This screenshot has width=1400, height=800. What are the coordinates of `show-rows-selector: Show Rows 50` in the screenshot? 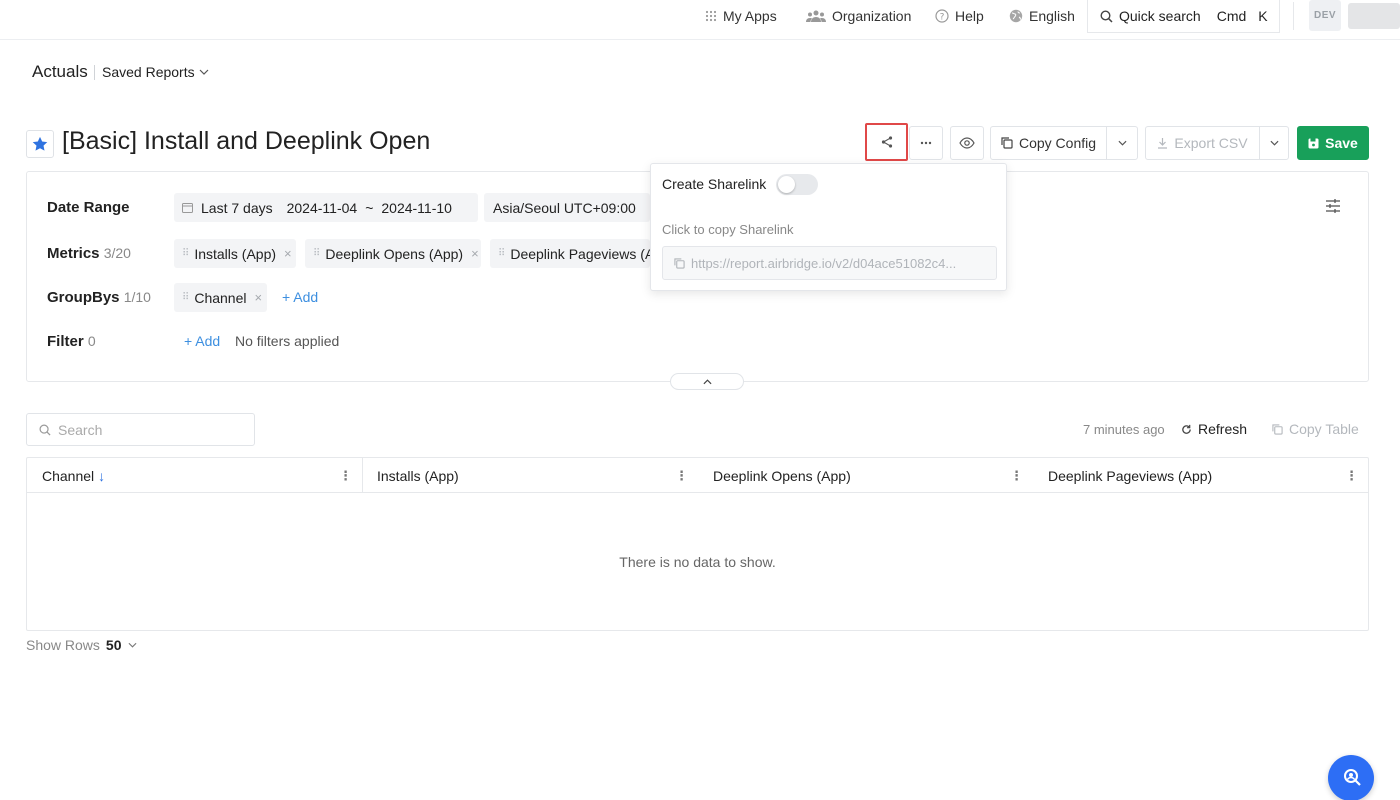 It's located at (81, 645).